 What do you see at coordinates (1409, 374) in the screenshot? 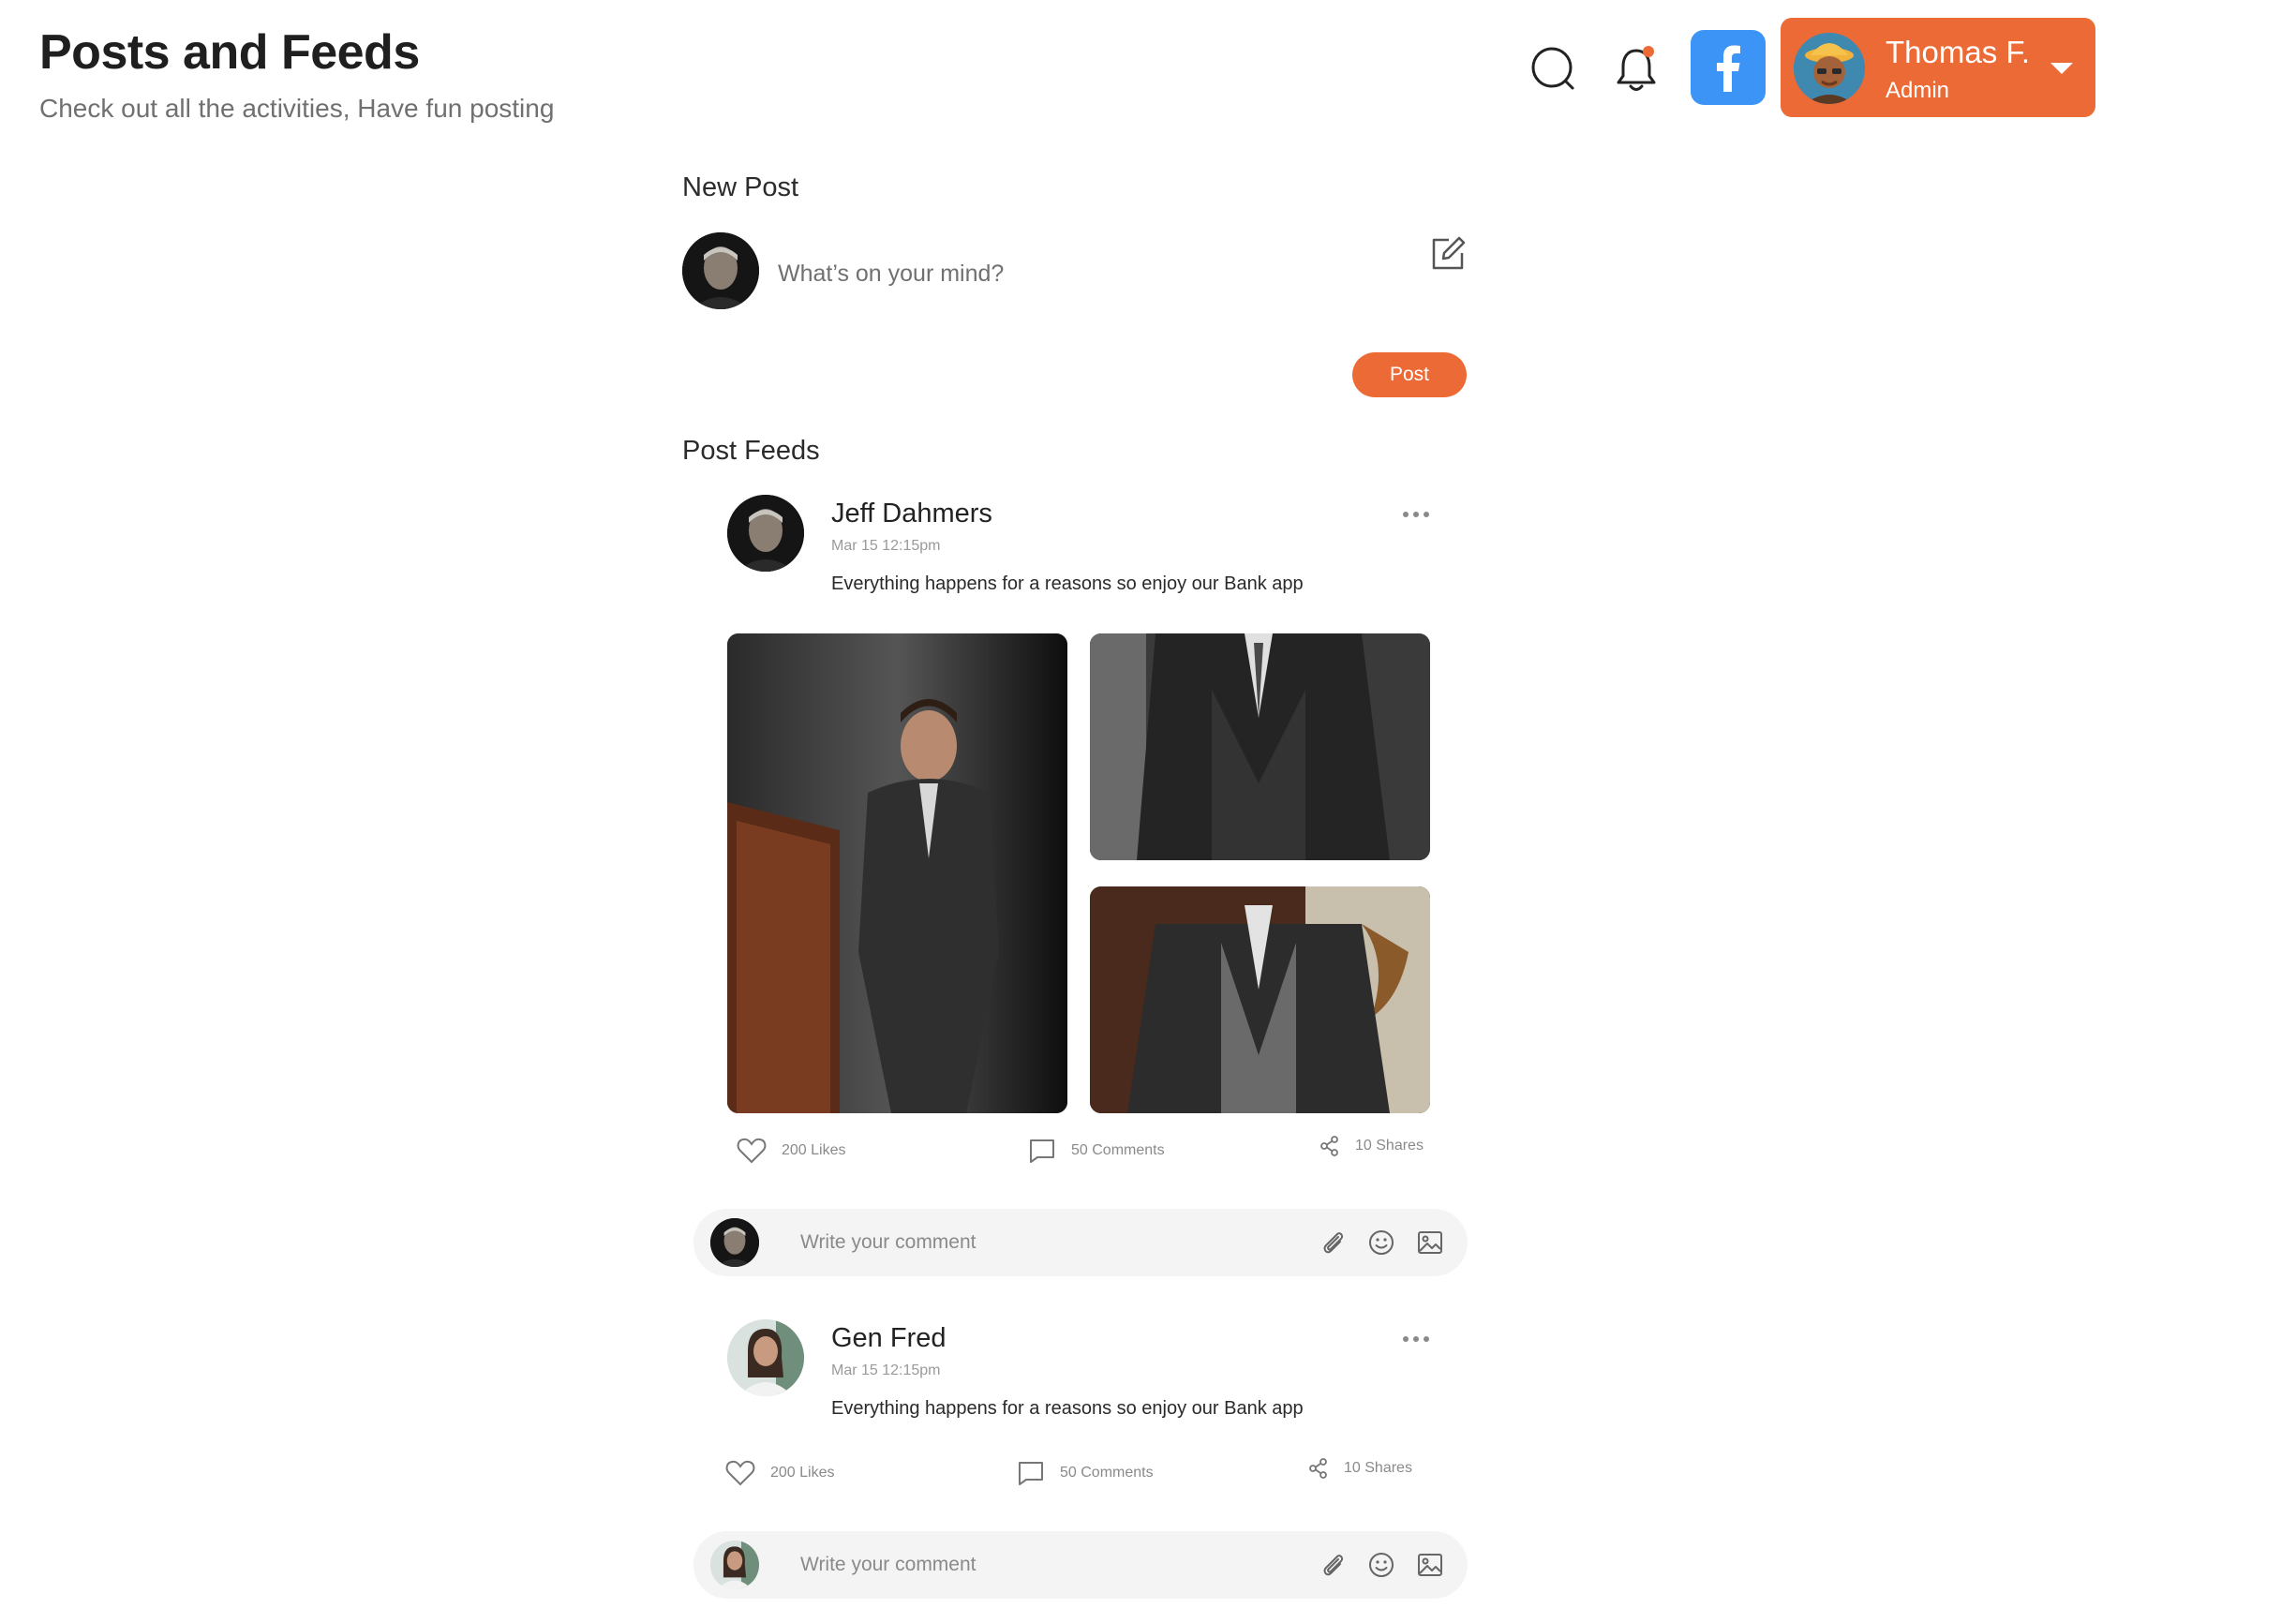
I see `post-button: Post` at bounding box center [1409, 374].